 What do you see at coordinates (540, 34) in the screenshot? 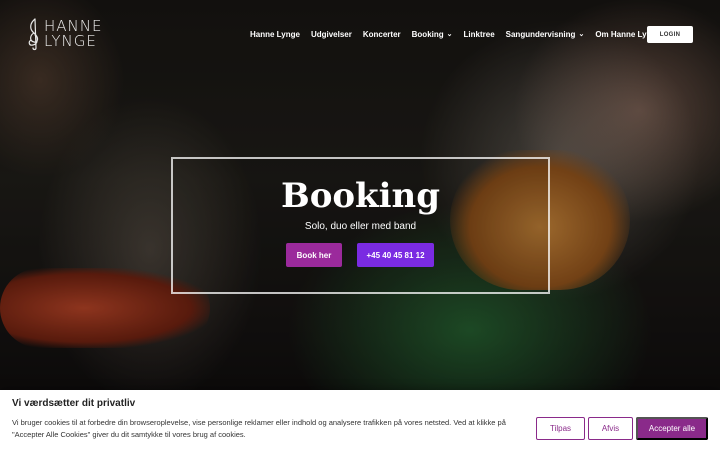
I see `nav-item-label: Sangundervisning` at bounding box center [540, 34].